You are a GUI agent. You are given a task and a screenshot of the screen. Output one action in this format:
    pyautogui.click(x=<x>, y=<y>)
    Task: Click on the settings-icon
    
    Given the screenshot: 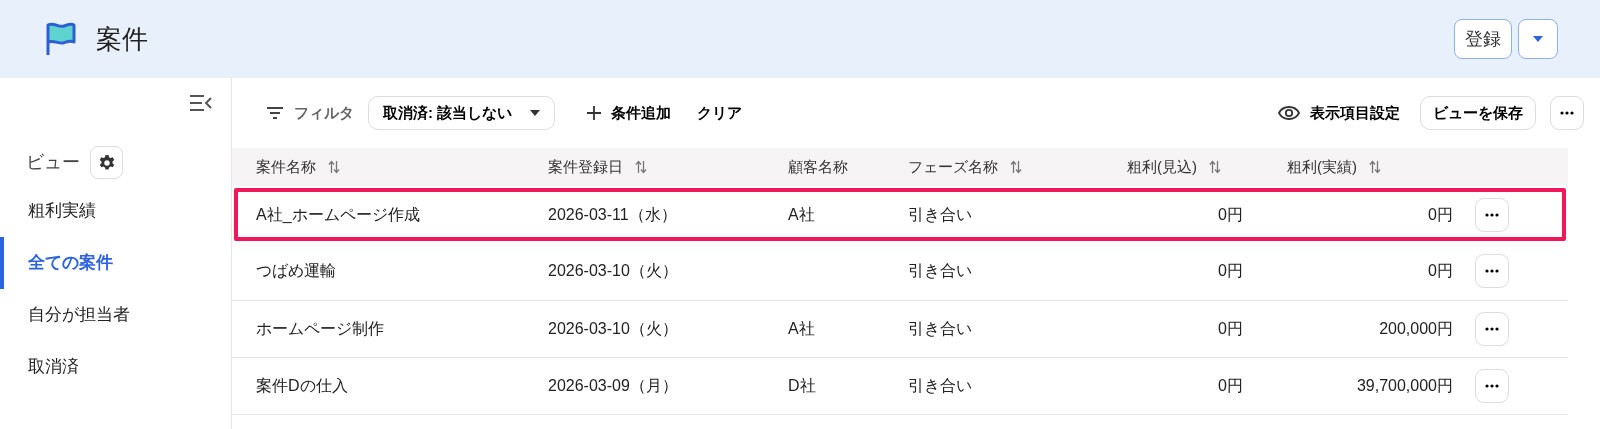 What is the action you would take?
    pyautogui.click(x=106, y=162)
    